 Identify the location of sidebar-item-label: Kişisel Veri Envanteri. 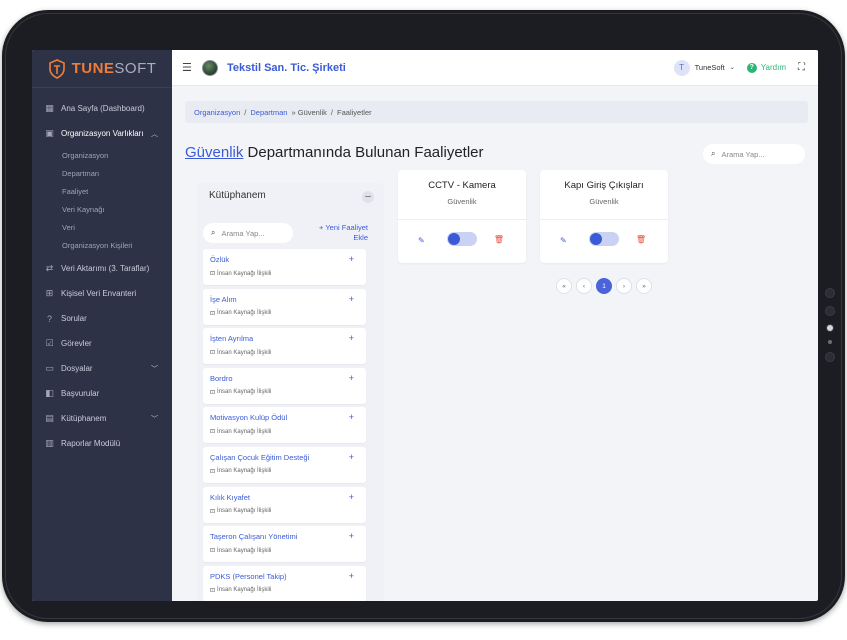
(99, 293).